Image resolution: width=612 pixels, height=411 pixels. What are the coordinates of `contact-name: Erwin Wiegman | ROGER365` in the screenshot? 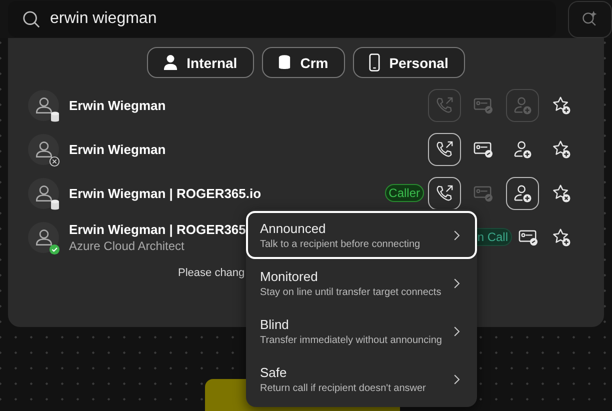 It's located at (157, 229).